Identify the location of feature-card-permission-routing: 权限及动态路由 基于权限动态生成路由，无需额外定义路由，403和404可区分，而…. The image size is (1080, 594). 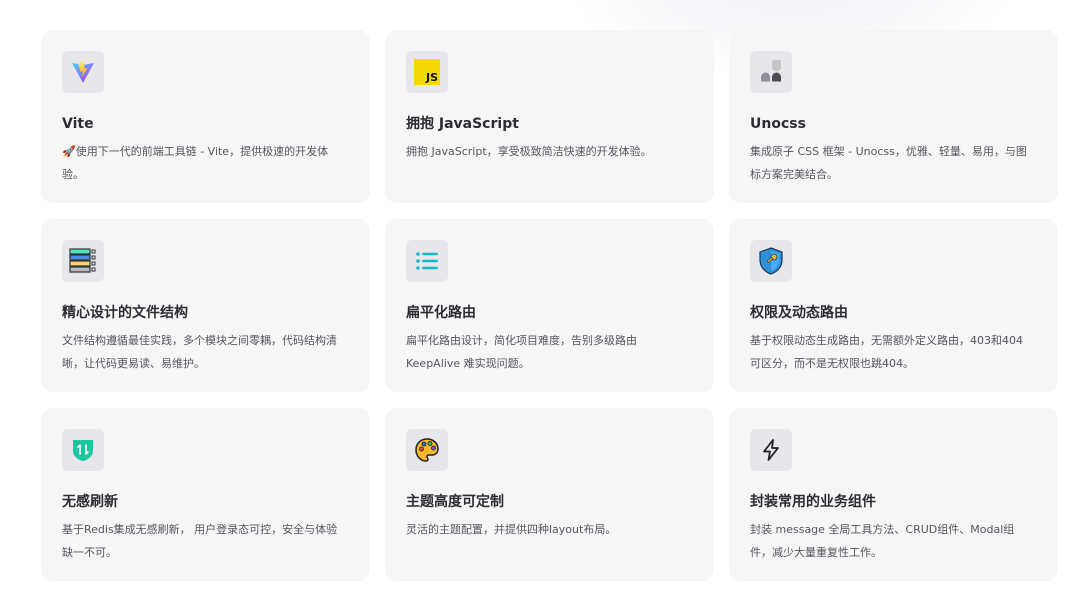
(893, 305).